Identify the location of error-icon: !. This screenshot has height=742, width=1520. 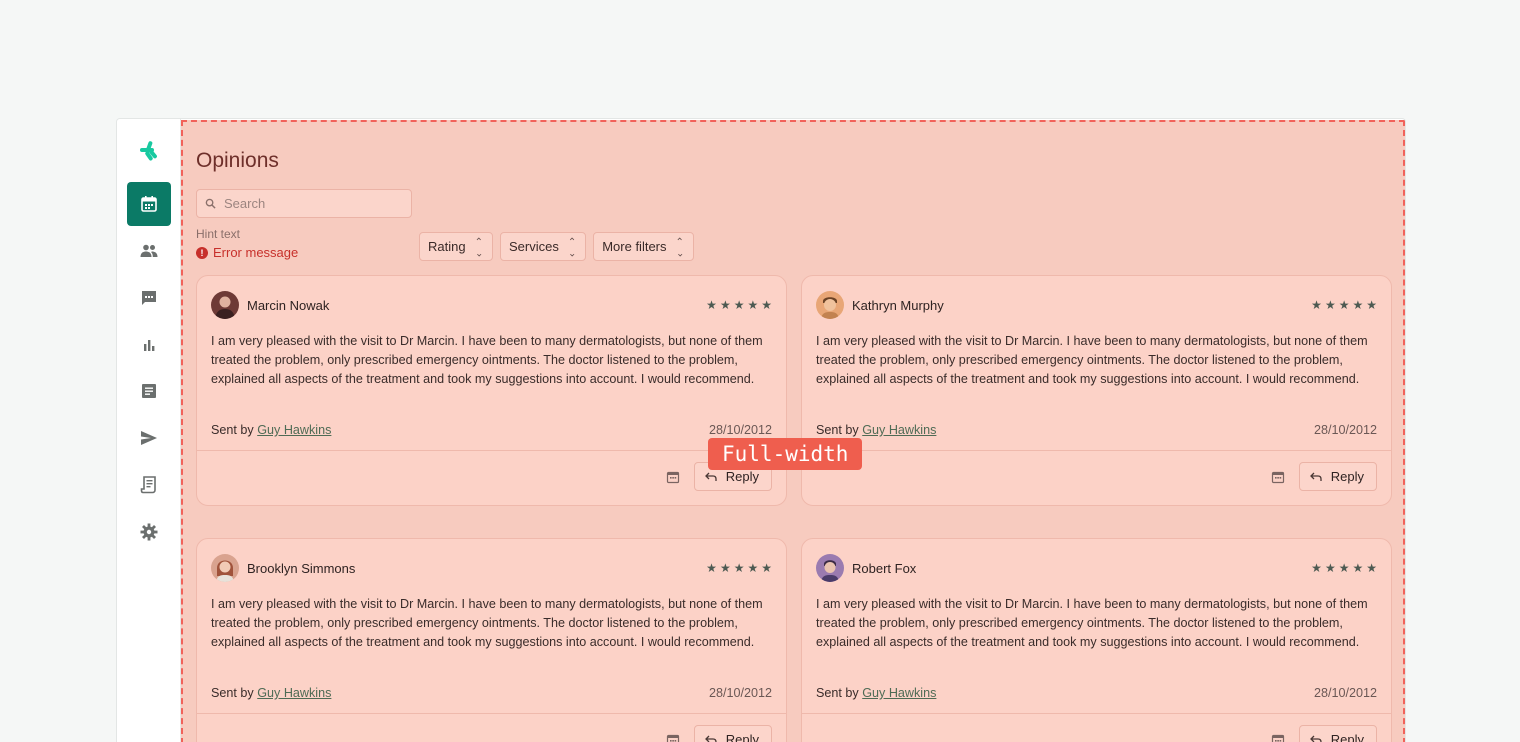
(202, 252).